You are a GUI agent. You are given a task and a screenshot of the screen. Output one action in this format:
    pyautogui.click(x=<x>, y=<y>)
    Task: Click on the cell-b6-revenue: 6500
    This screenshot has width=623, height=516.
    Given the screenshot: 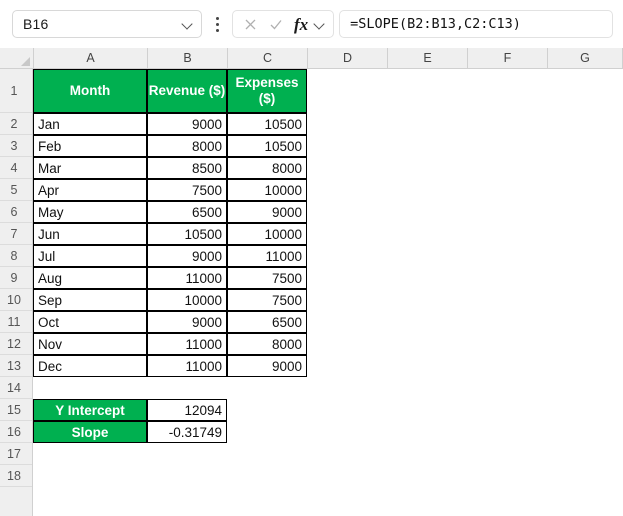 What is the action you would take?
    pyautogui.click(x=187, y=212)
    